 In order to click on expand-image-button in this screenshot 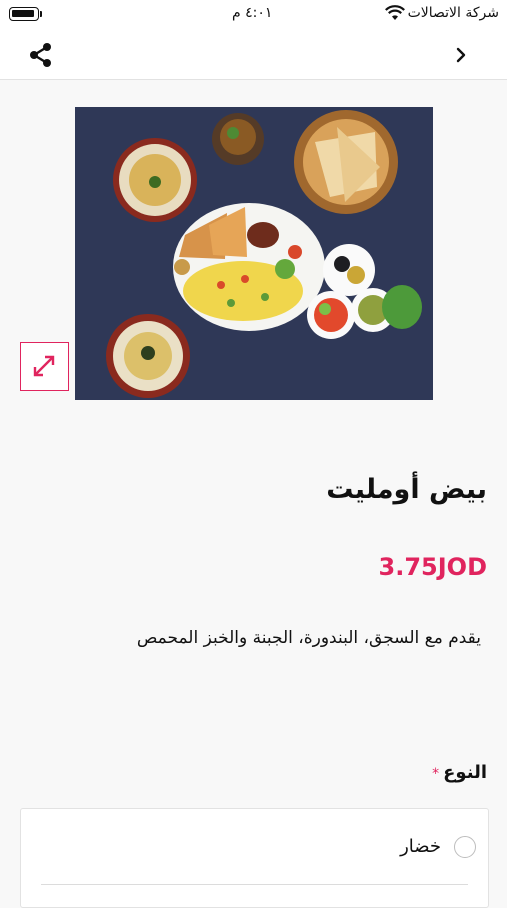, I will do `click(44, 366)`.